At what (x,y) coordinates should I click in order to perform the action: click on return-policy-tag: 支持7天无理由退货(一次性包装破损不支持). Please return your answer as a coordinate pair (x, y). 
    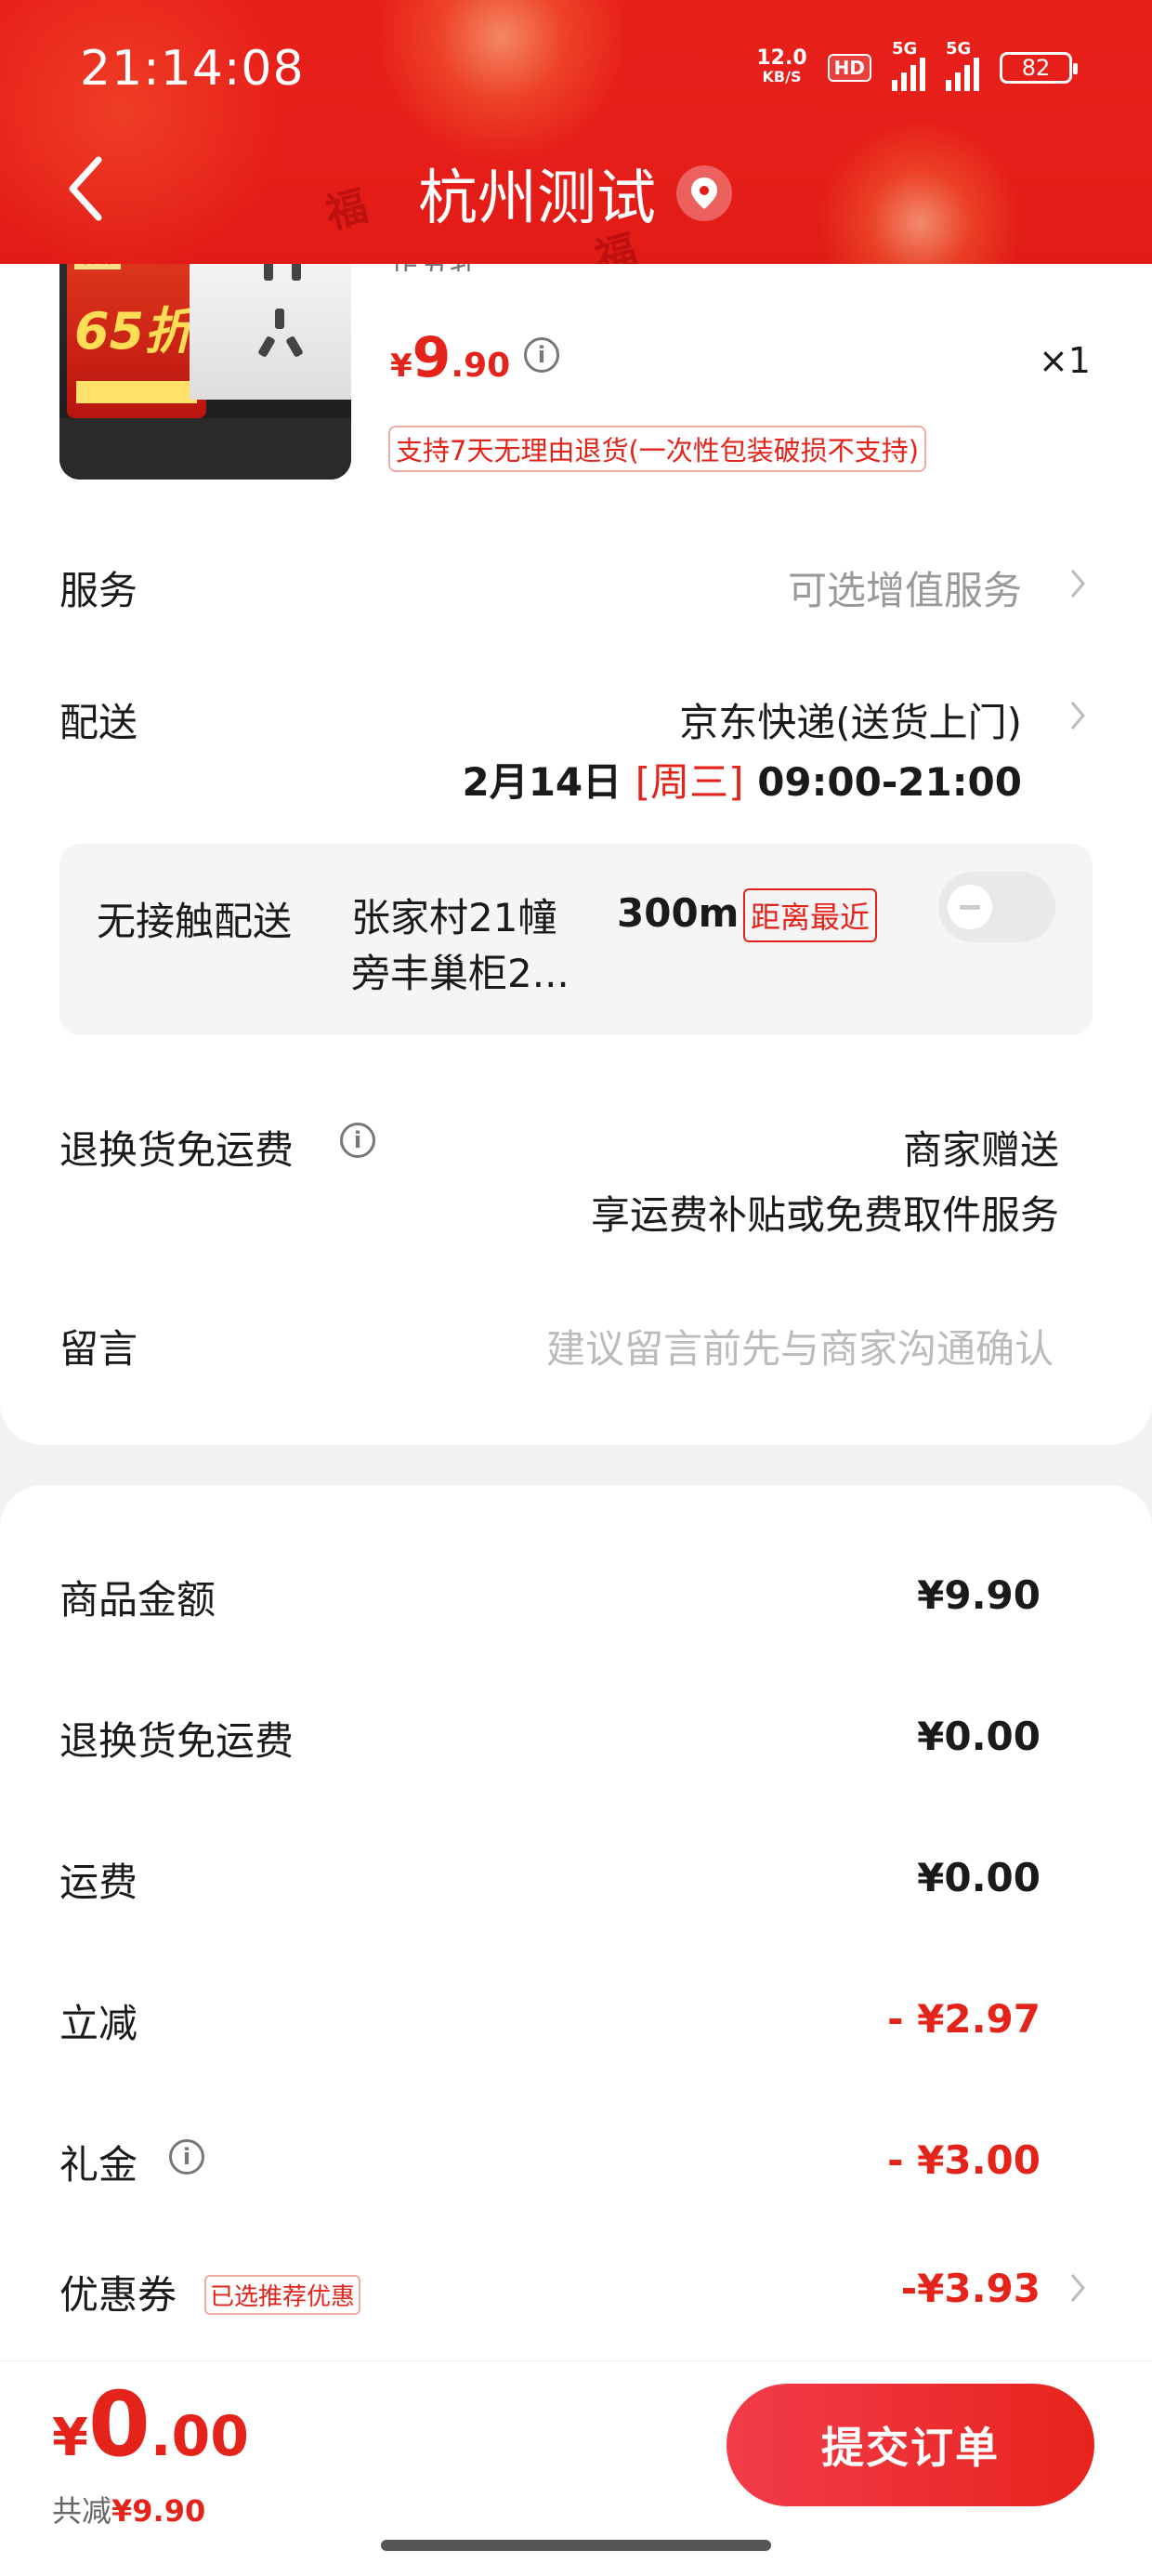
    Looking at the image, I should click on (657, 449).